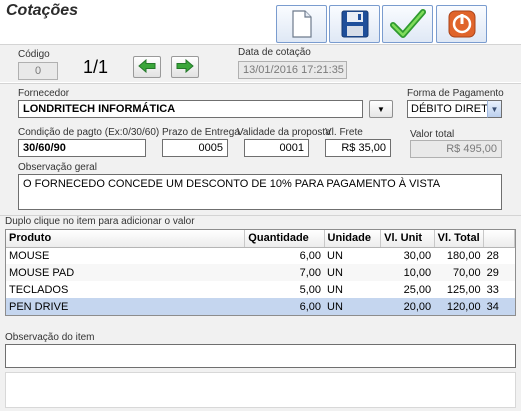  What do you see at coordinates (407, 272) in the screenshot?
I see `cell-unit-price: 10,00` at bounding box center [407, 272].